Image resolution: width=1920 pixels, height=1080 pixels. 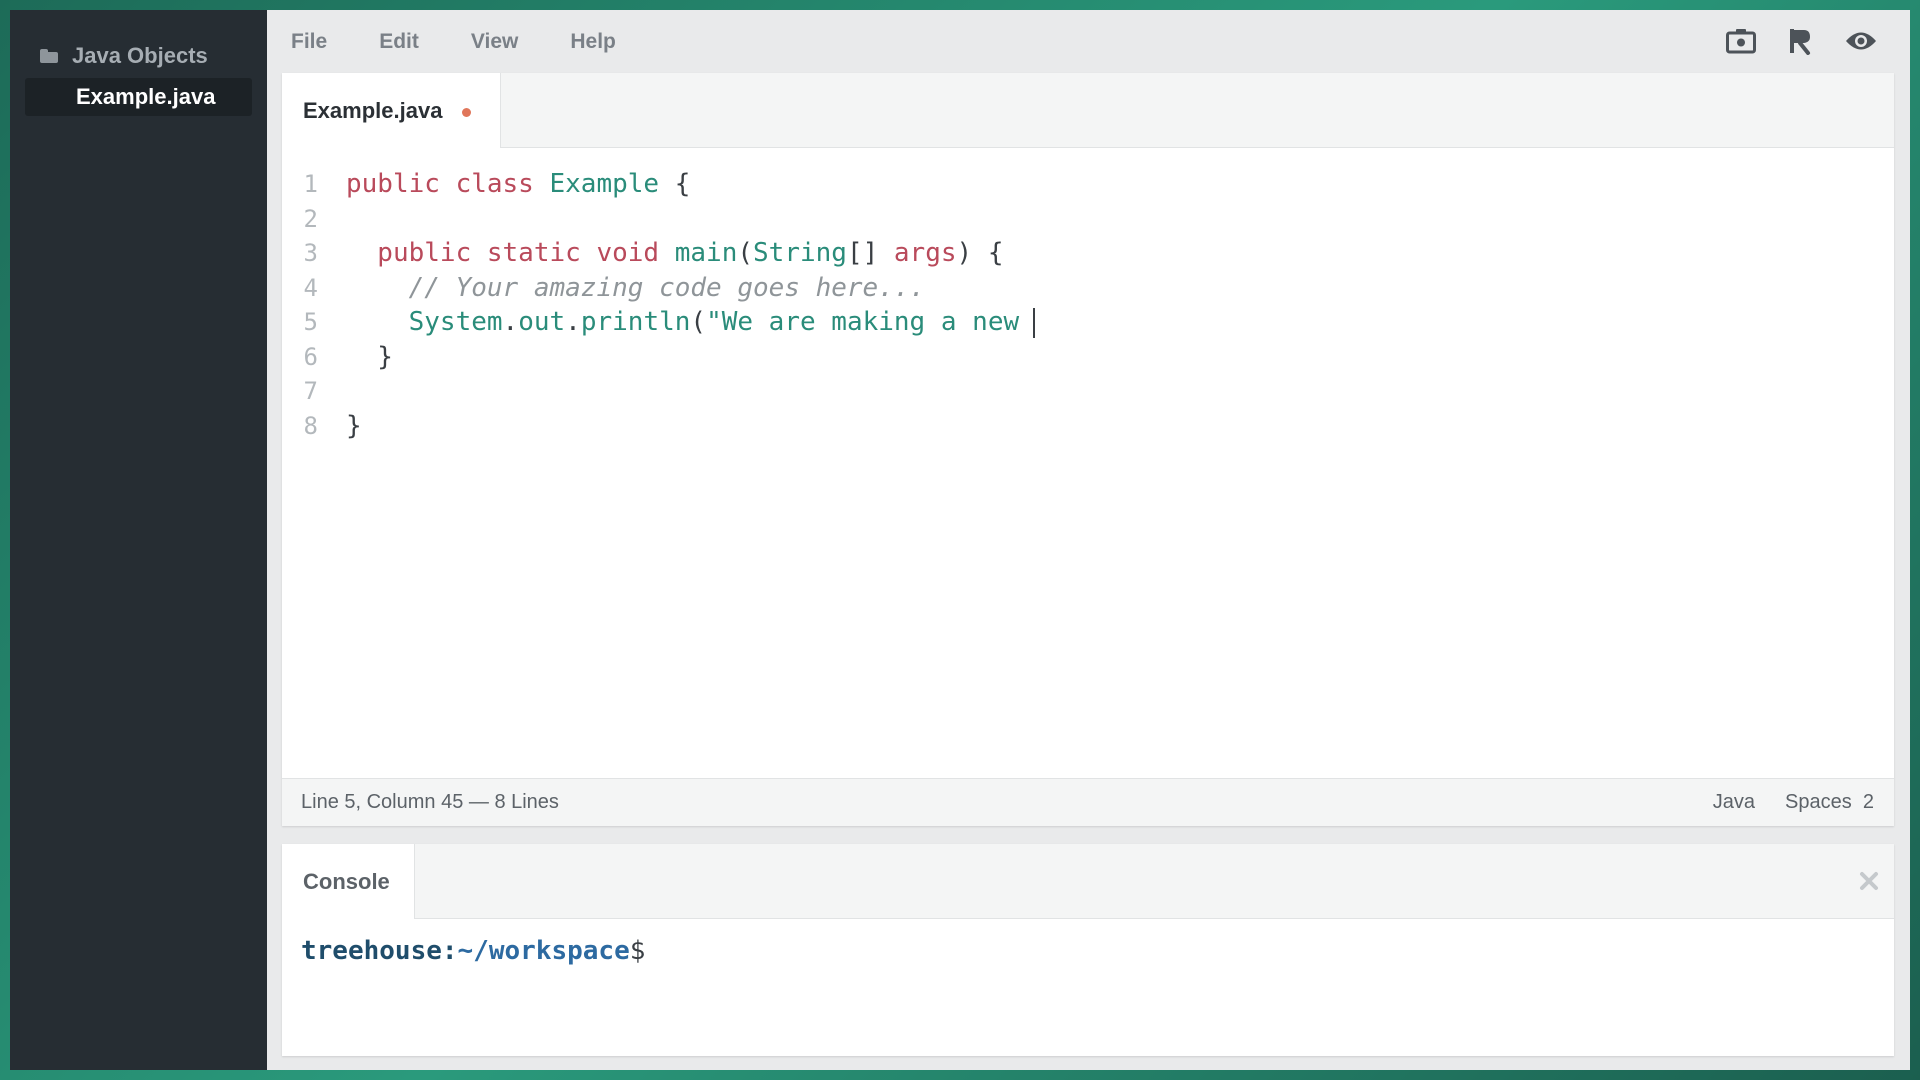 I want to click on text-cursor, so click(x=1034, y=322).